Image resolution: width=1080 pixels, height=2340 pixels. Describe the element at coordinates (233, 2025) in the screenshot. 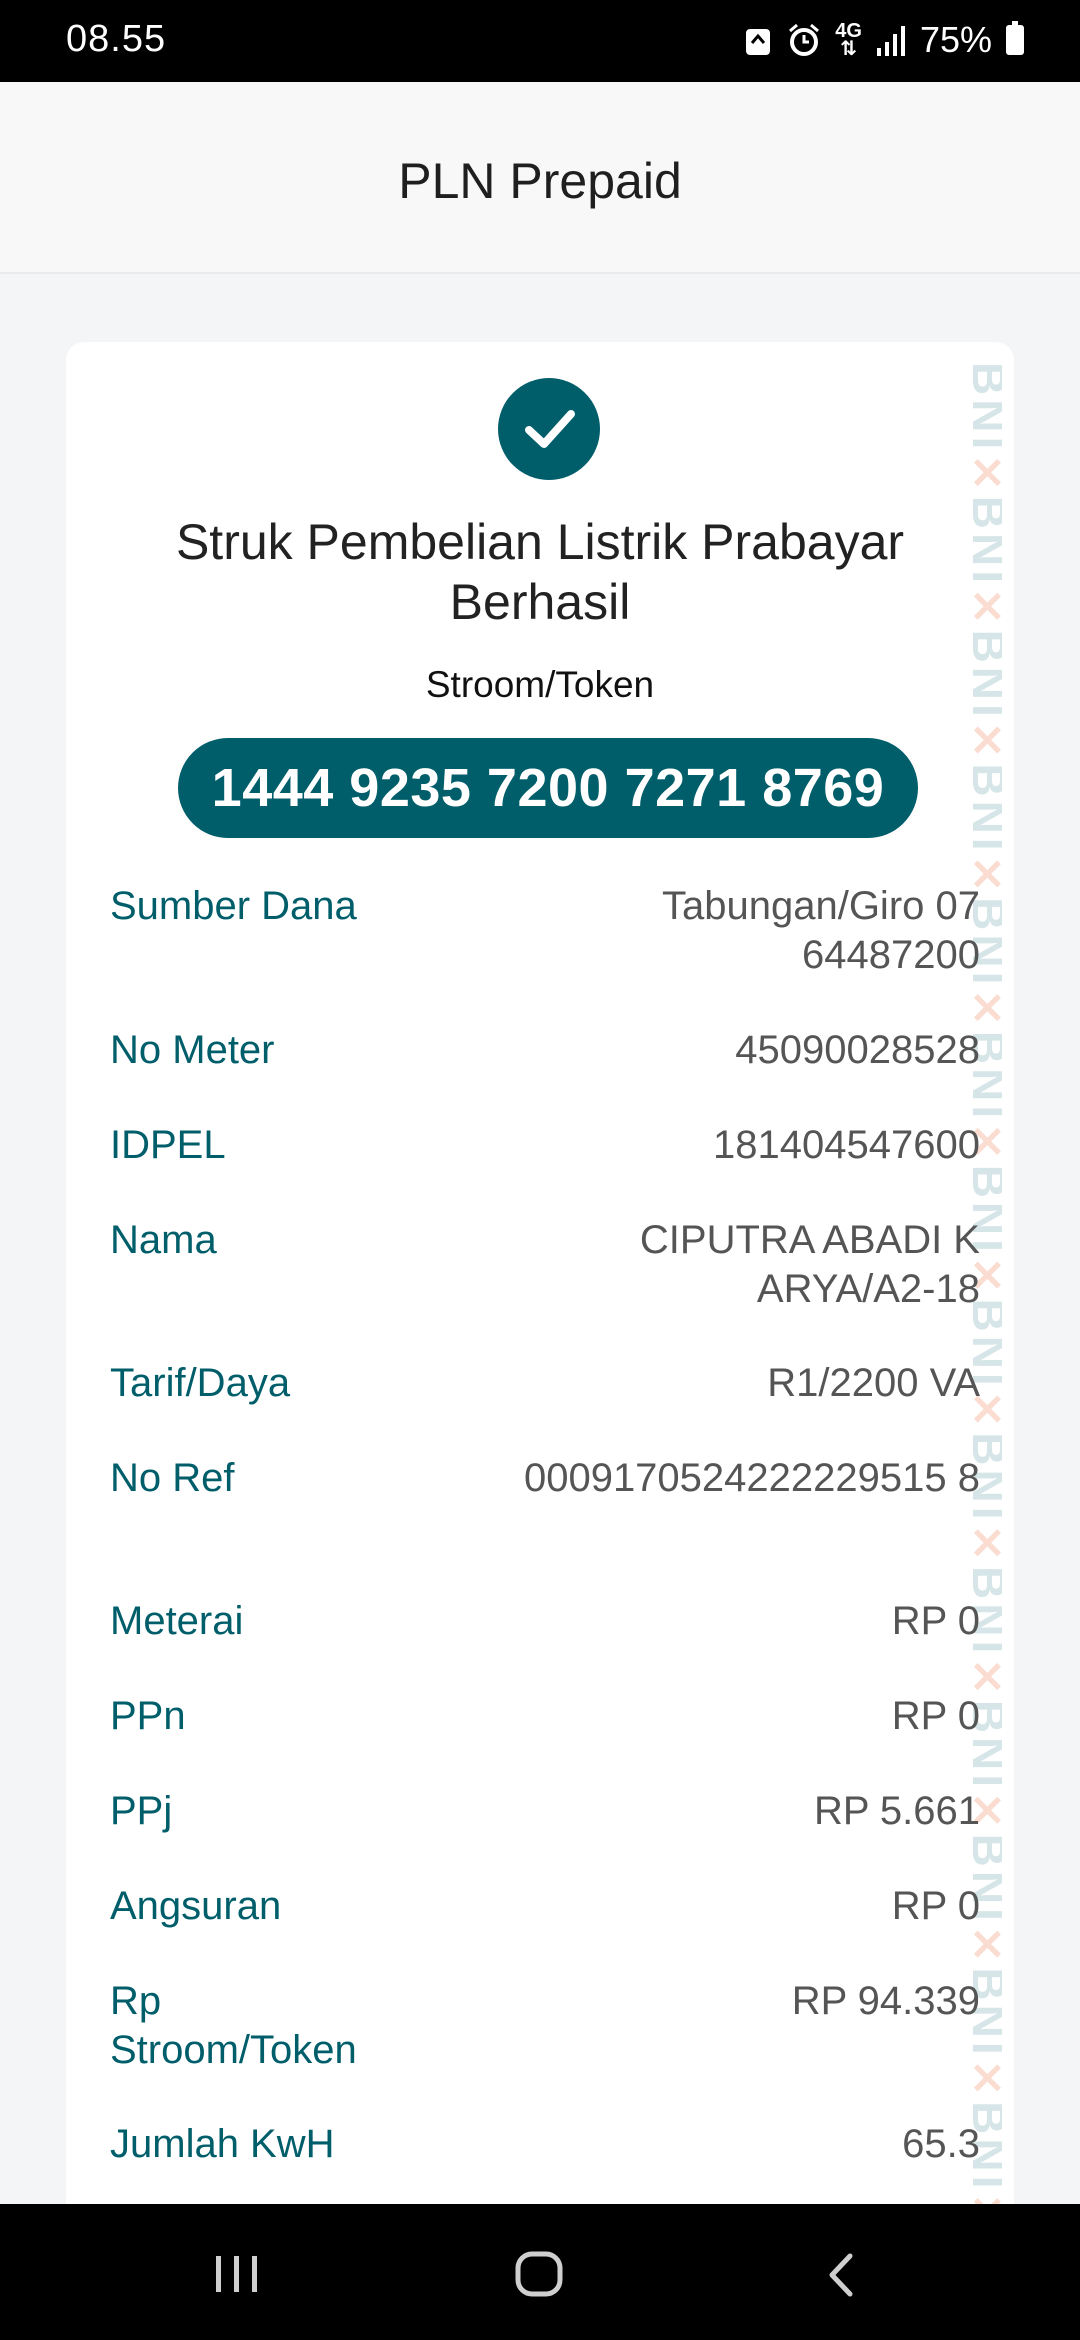

I see `detail-label: Rp Stroom/Token` at that location.